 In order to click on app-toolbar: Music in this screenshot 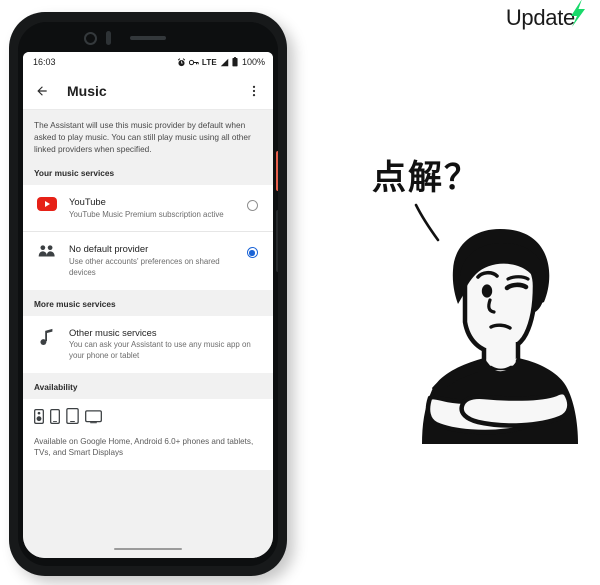, I will do `click(148, 91)`.